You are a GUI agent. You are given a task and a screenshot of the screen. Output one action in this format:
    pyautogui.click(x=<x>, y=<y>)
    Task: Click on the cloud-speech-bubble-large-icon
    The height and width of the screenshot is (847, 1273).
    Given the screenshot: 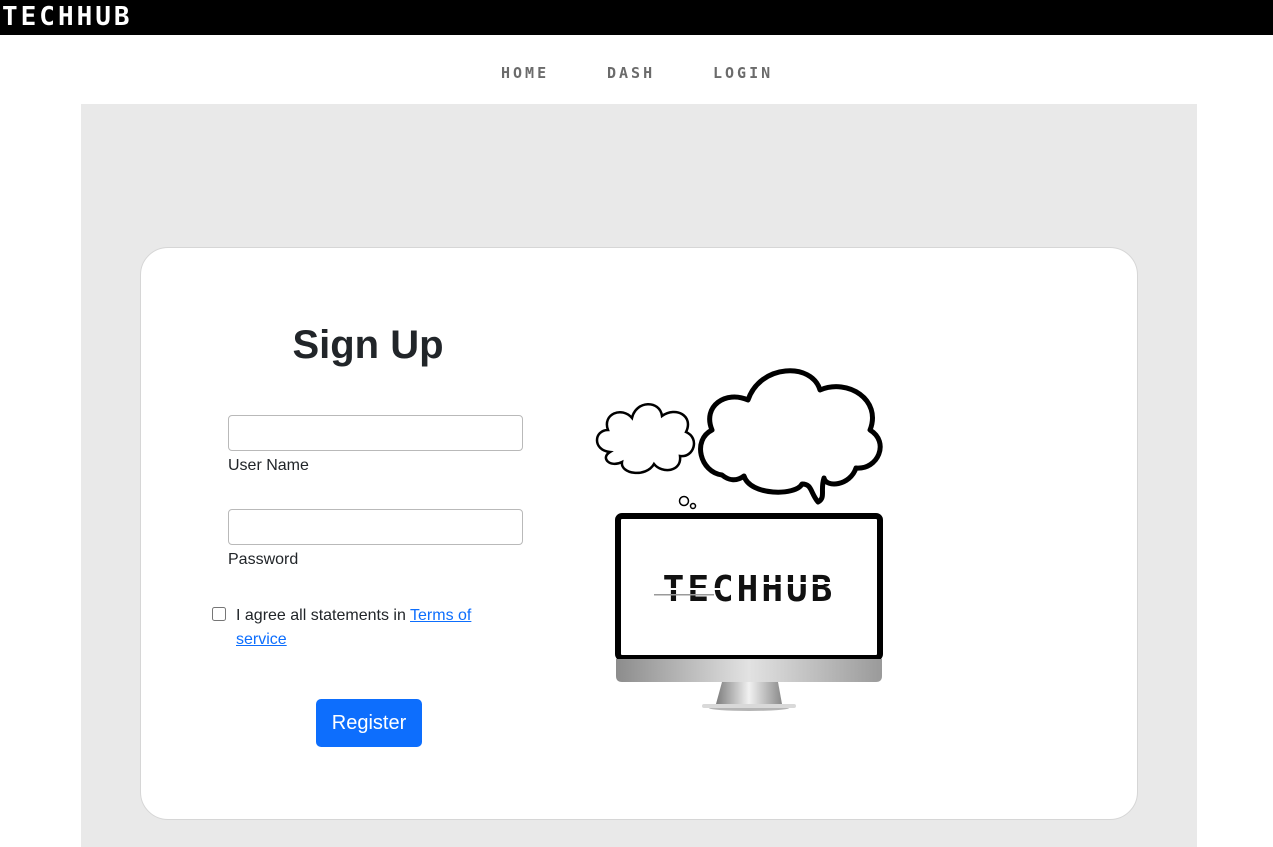 What is the action you would take?
    pyautogui.click(x=790, y=436)
    